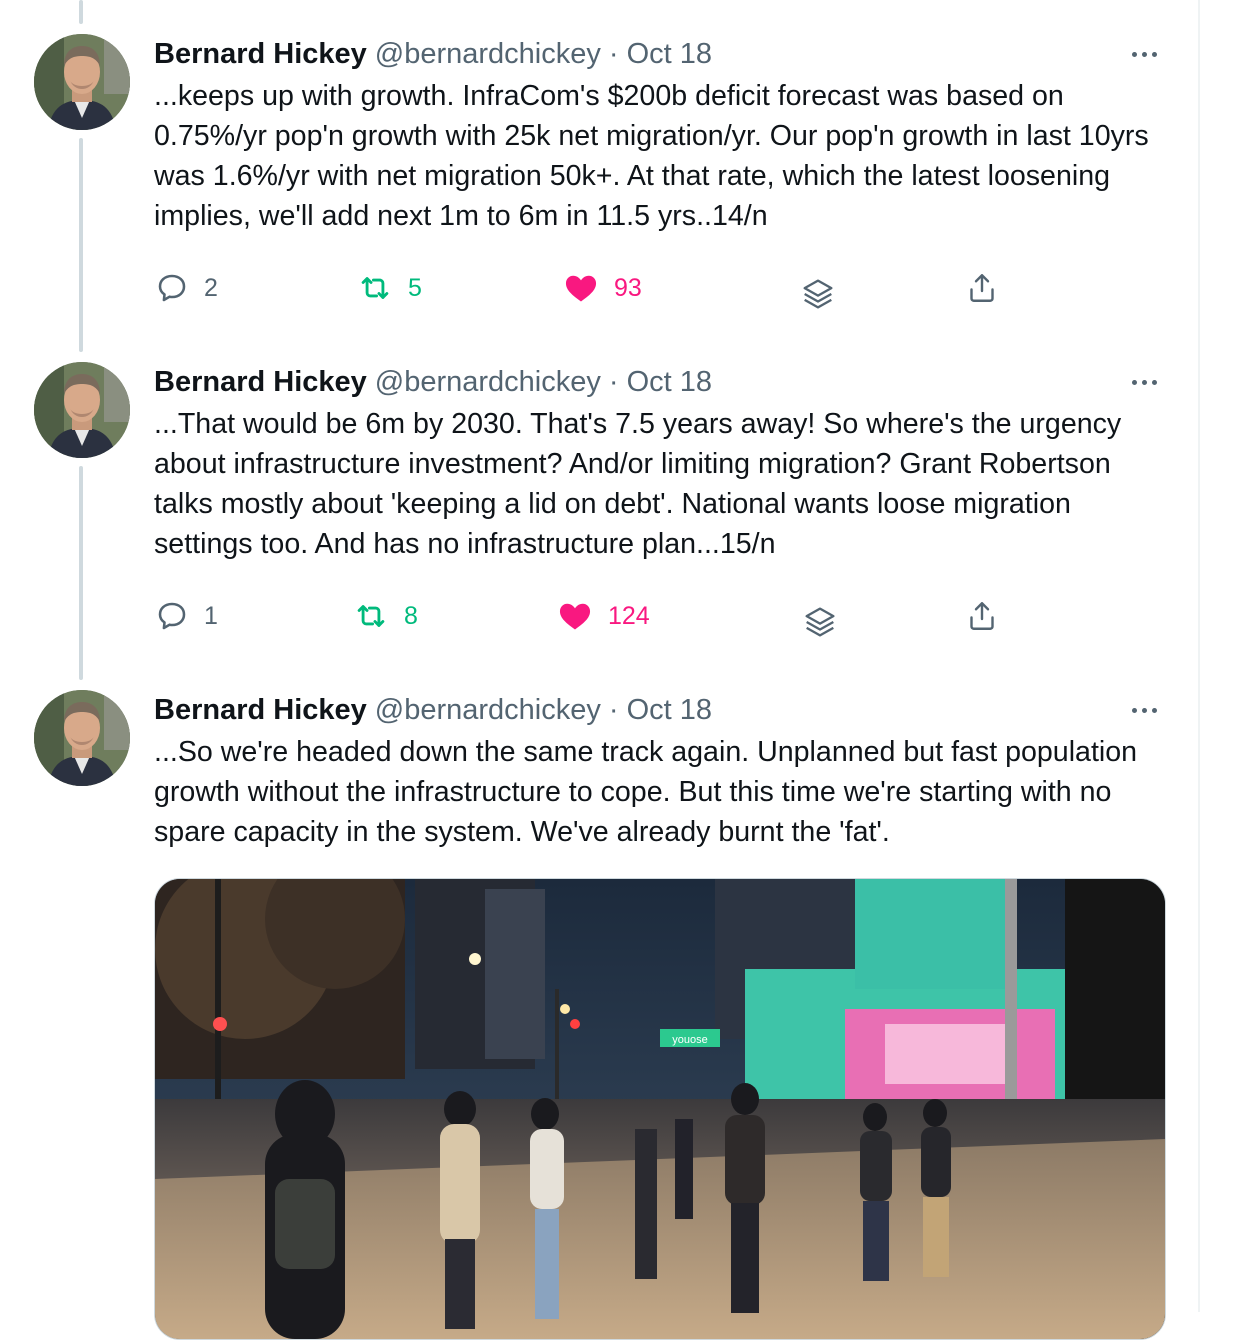 The width and height of the screenshot is (1240, 1340). I want to click on like-button: 124, so click(603, 616).